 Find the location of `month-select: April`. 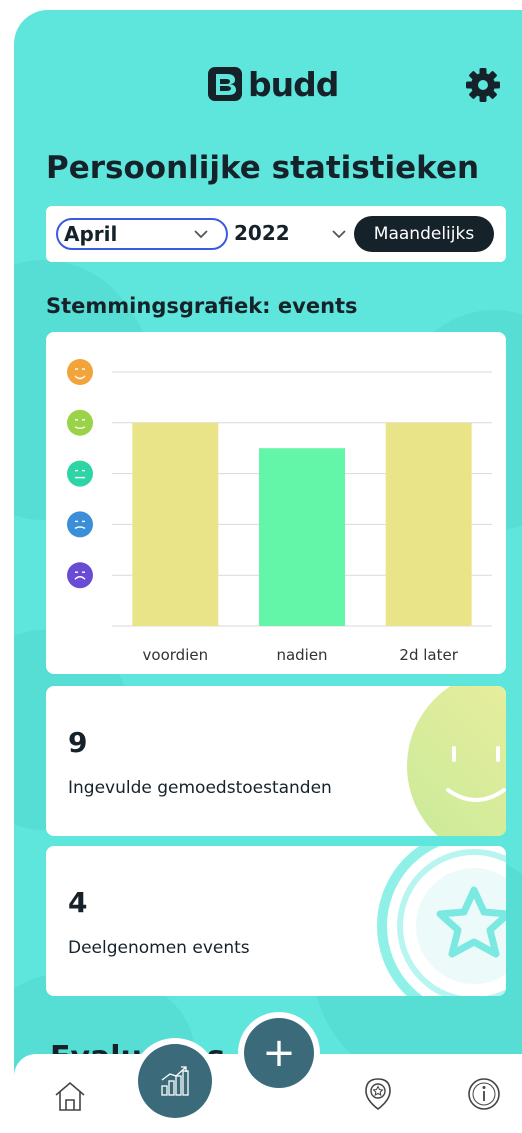

month-select: April is located at coordinates (142, 234).